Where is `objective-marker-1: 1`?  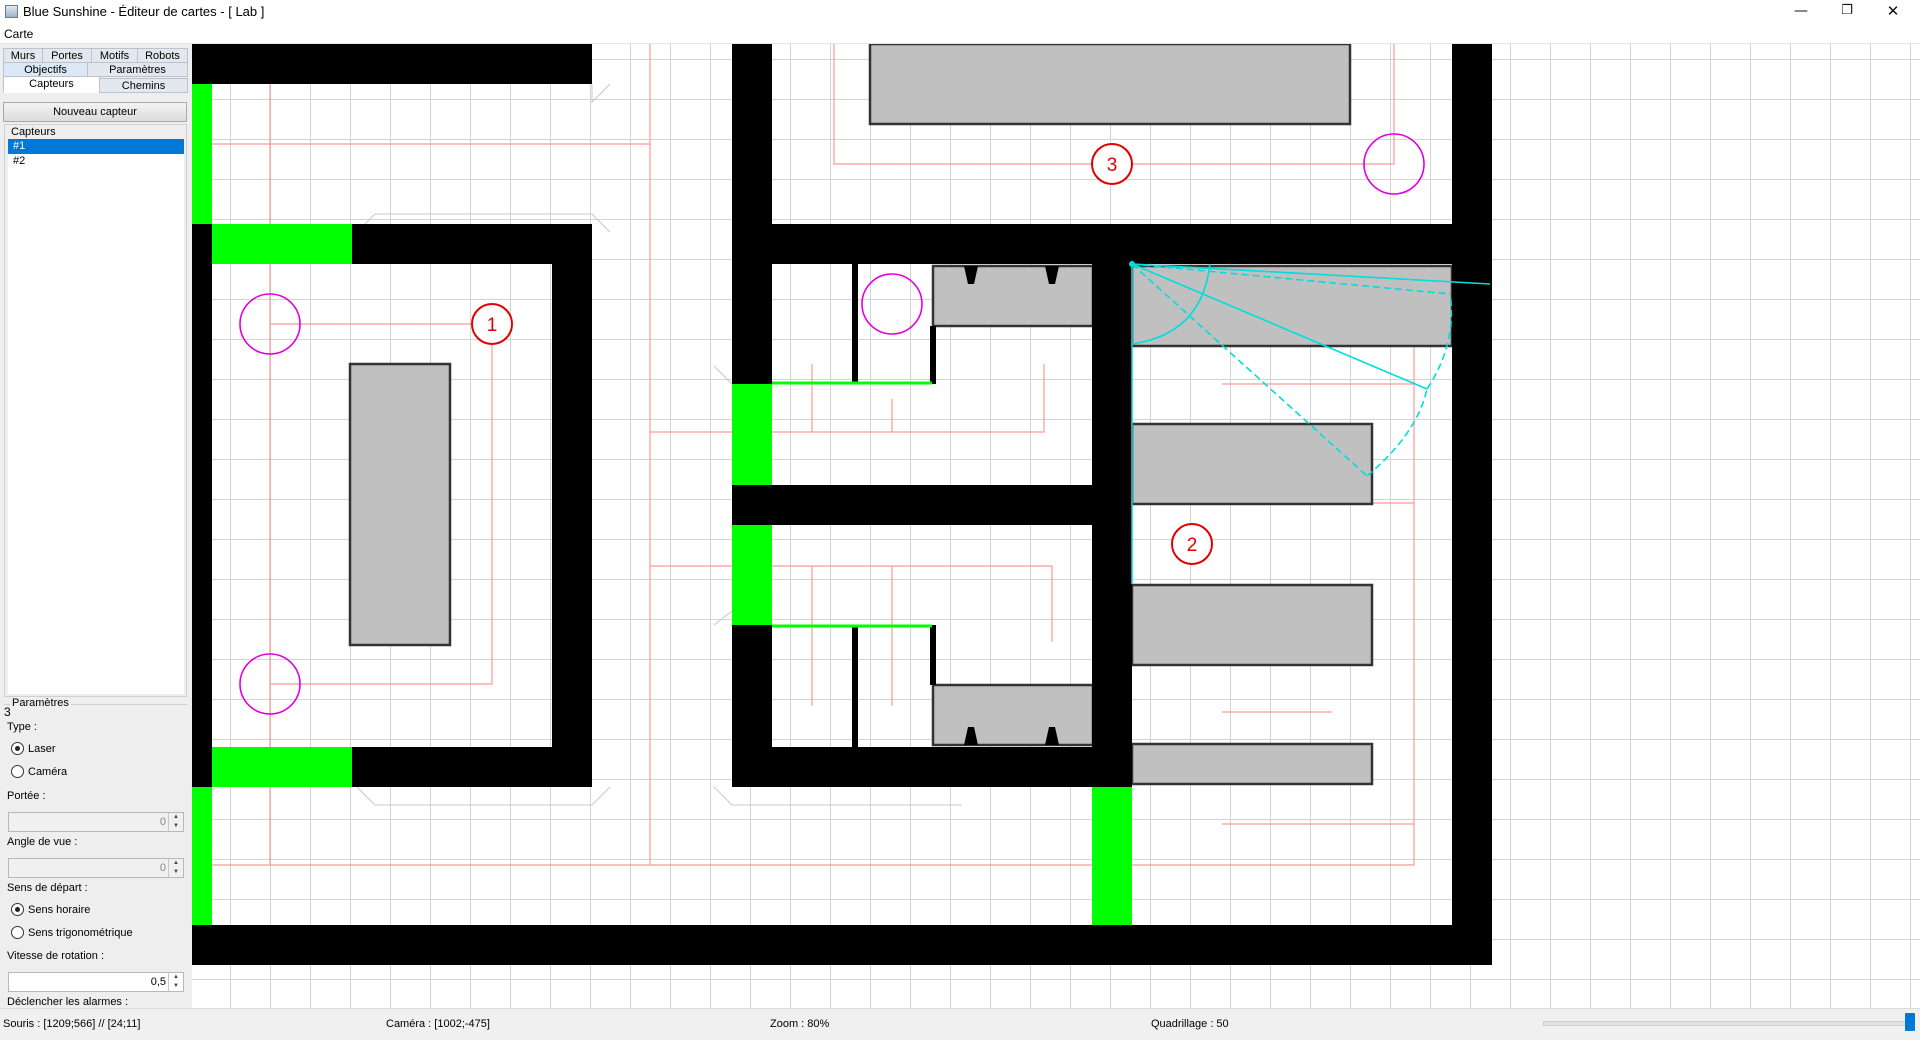
objective-marker-1: 1 is located at coordinates (492, 324).